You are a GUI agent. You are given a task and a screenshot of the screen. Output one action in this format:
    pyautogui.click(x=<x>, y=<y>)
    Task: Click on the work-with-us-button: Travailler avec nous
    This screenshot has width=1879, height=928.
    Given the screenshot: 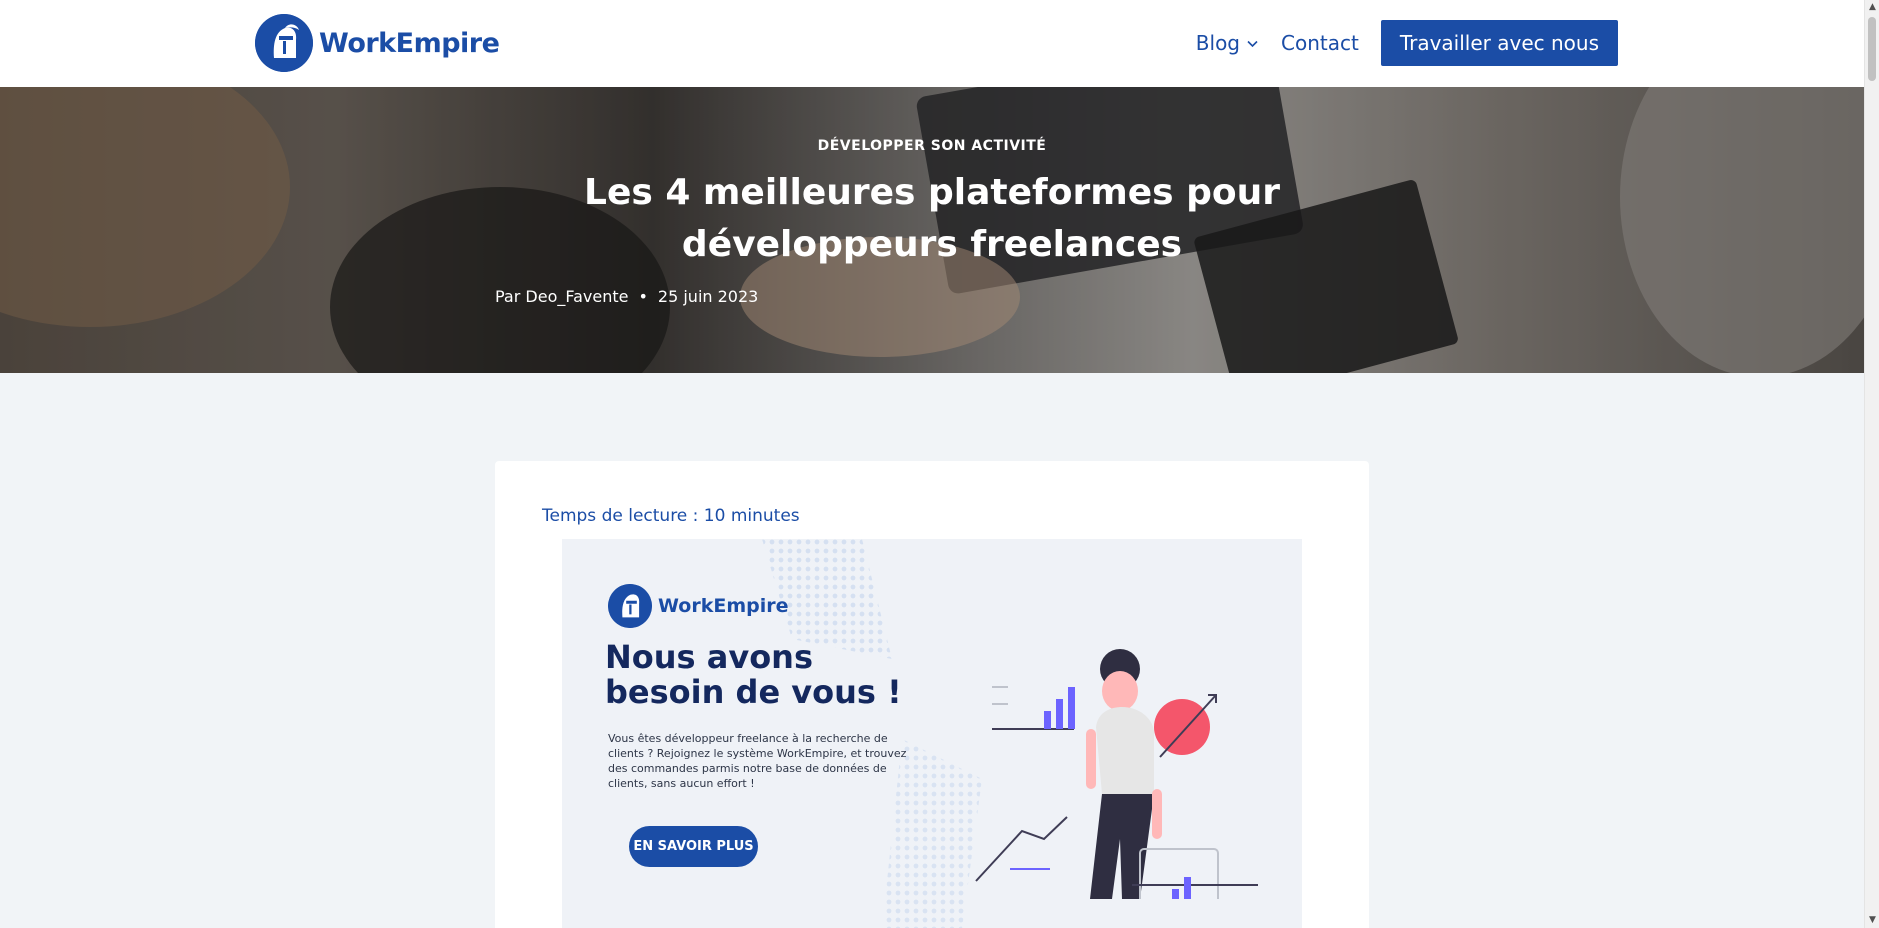 What is the action you would take?
    pyautogui.click(x=1499, y=43)
    